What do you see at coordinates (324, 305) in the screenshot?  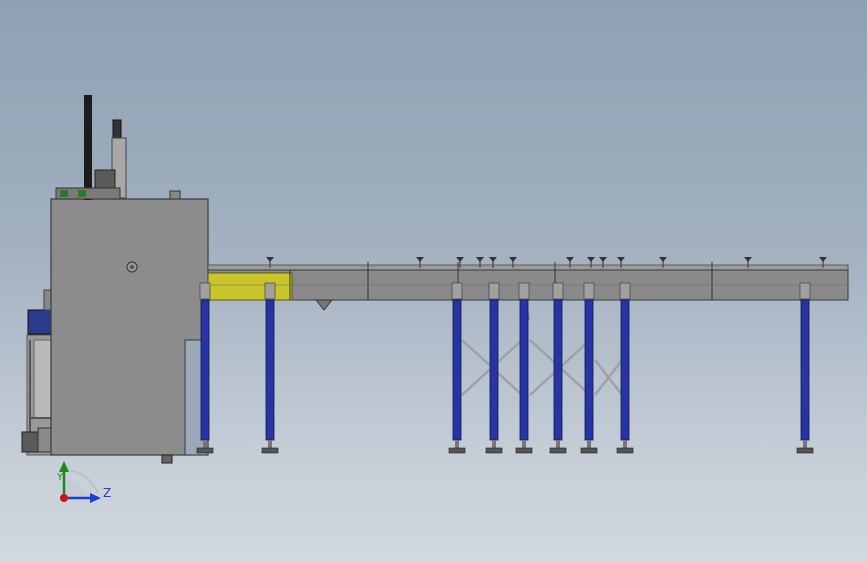 I see `chute-icon` at bounding box center [324, 305].